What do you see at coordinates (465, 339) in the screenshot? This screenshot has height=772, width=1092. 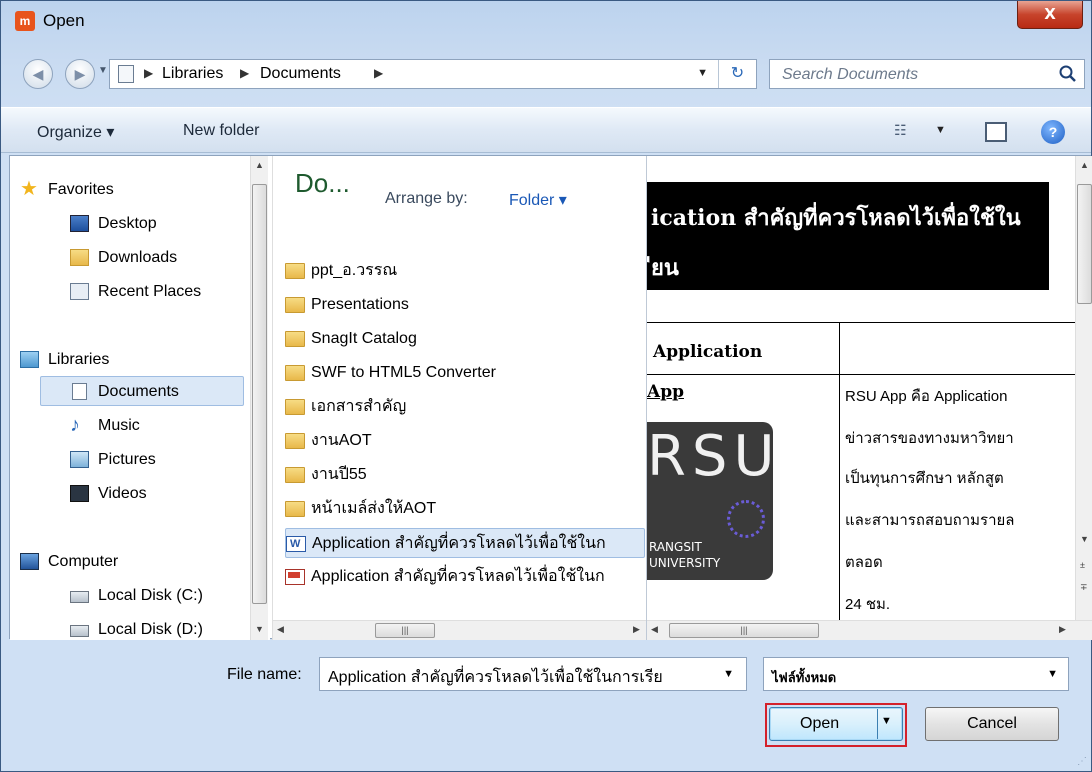 I see `list-item: SnagIt Catalog` at bounding box center [465, 339].